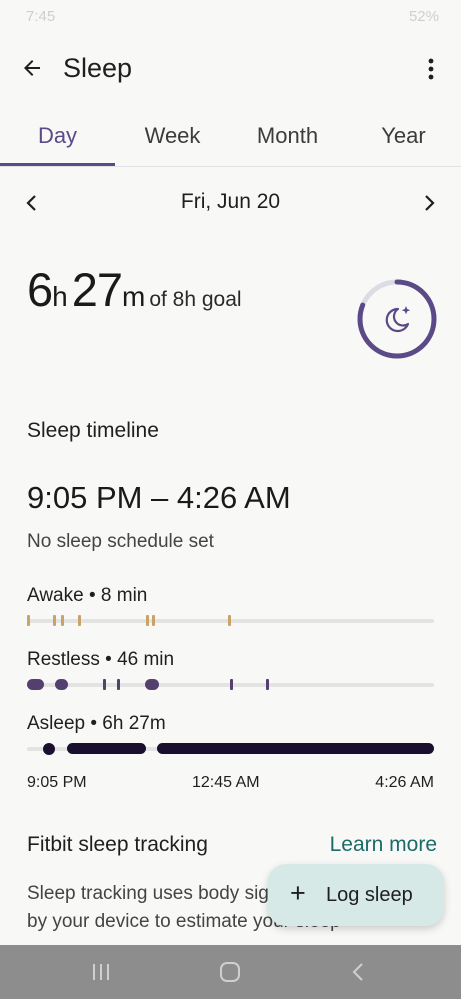 This screenshot has height=999, width=461. Describe the element at coordinates (60, 296) in the screenshot. I see `hours-unit: h` at that location.